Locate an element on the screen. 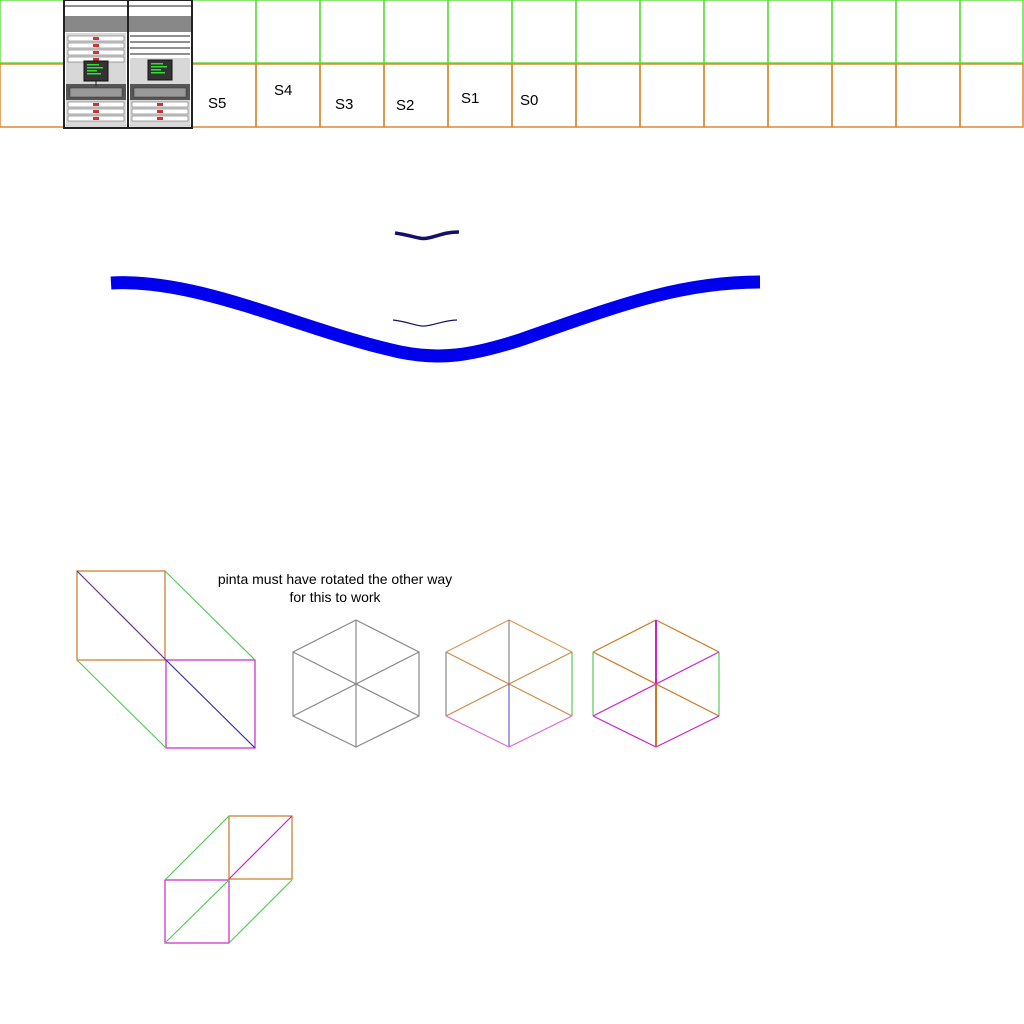 The width and height of the screenshot is (1024, 1024). hexagon-colored is located at coordinates (509, 683).